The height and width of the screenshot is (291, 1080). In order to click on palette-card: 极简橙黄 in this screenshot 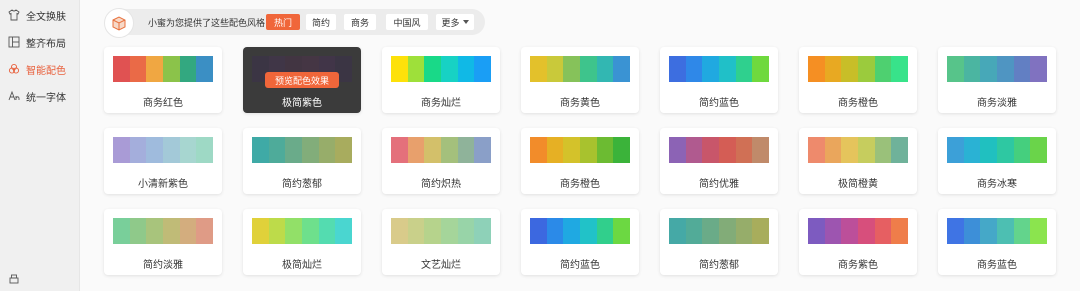, I will do `click(858, 161)`.